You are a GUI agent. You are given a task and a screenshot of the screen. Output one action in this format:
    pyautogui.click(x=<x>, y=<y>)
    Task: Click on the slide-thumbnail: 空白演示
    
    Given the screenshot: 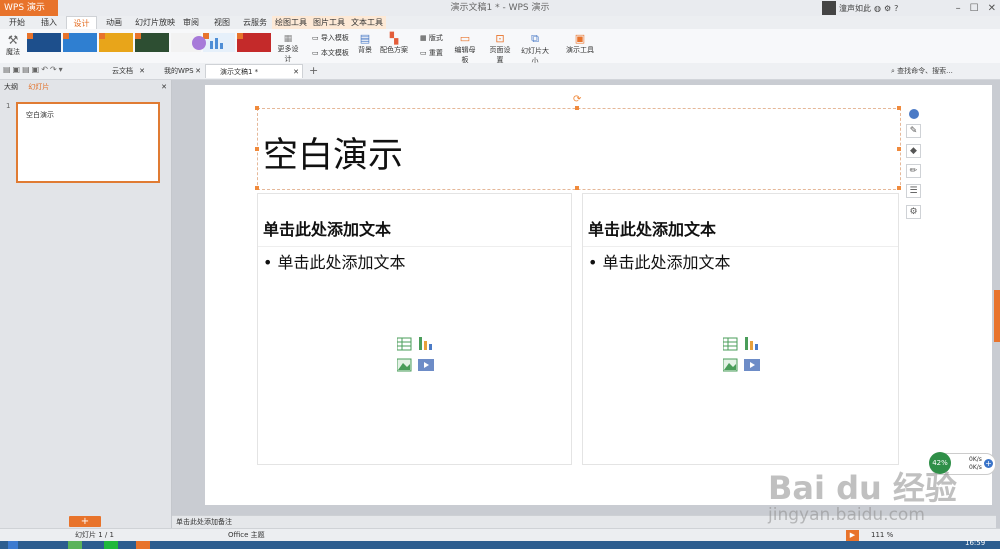 What is the action you would take?
    pyautogui.click(x=88, y=142)
    